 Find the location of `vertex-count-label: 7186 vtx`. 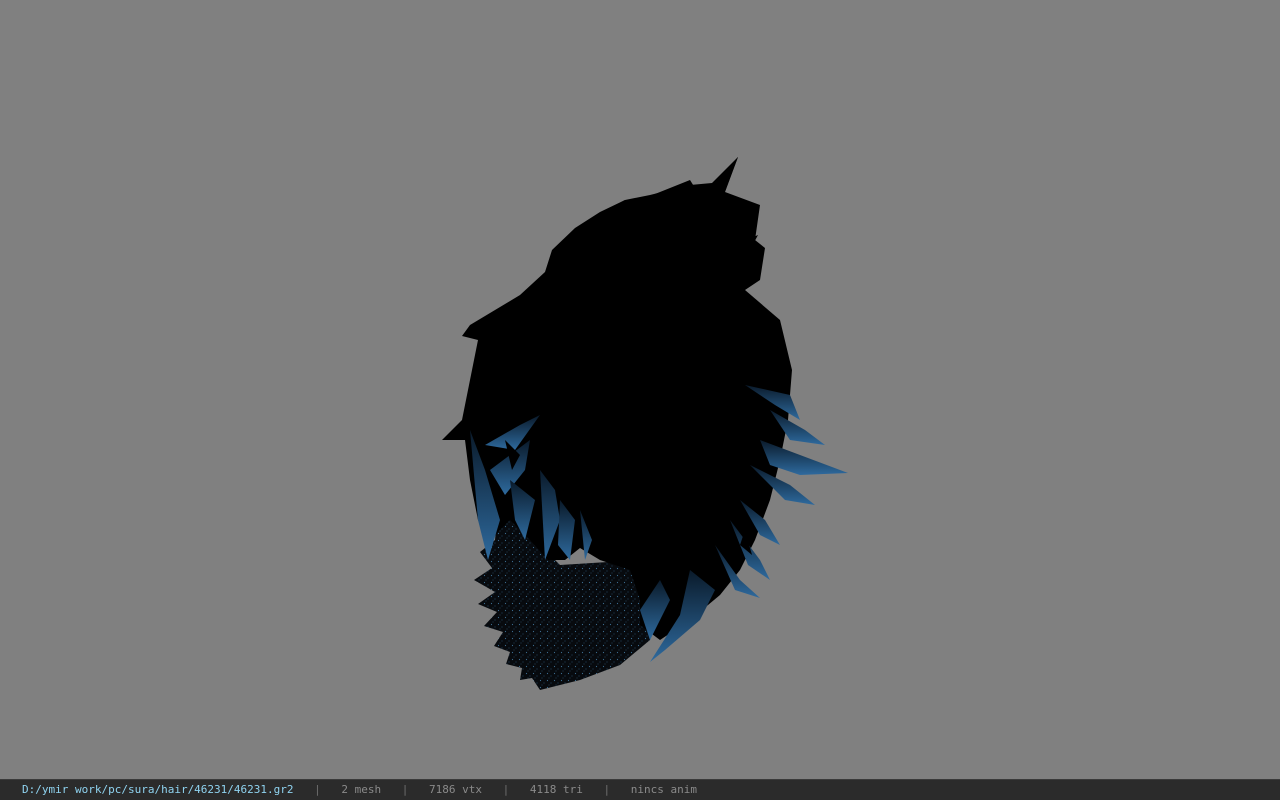

vertex-count-label: 7186 vtx is located at coordinates (456, 789).